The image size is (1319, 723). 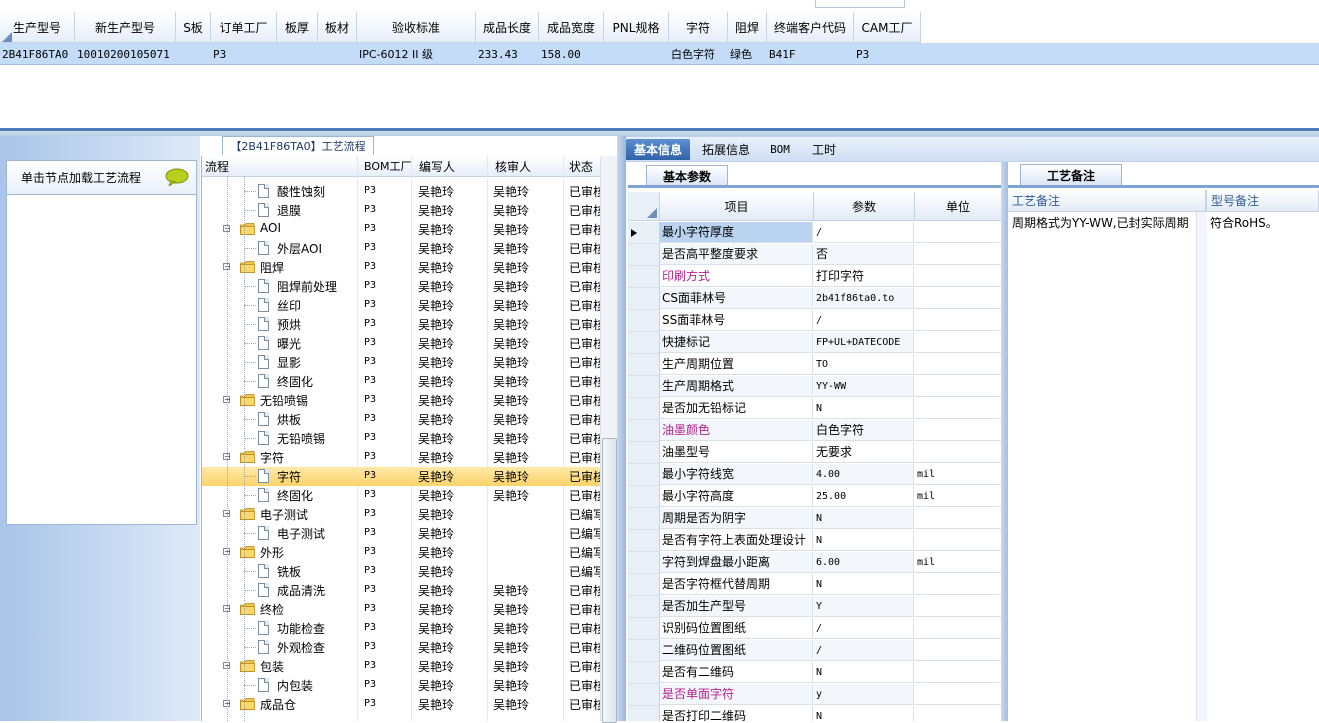 I want to click on tree-row: 预烘 P3 吴艳玲 吴艳玲 已审核, so click(x=402, y=324).